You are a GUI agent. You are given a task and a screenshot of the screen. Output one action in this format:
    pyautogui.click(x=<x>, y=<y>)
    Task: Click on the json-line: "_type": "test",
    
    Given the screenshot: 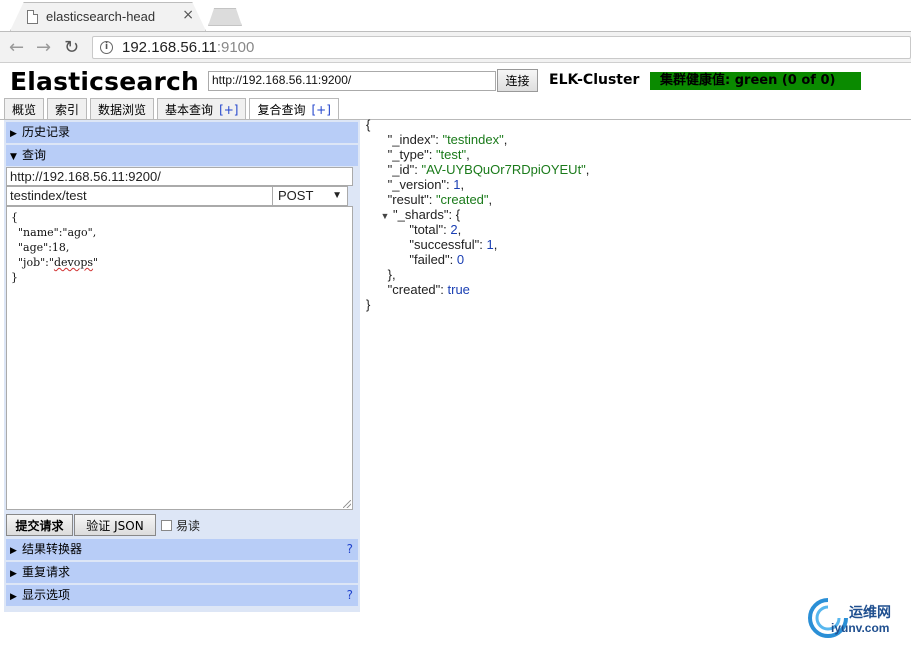 What is the action you would take?
    pyautogui.click(x=428, y=154)
    